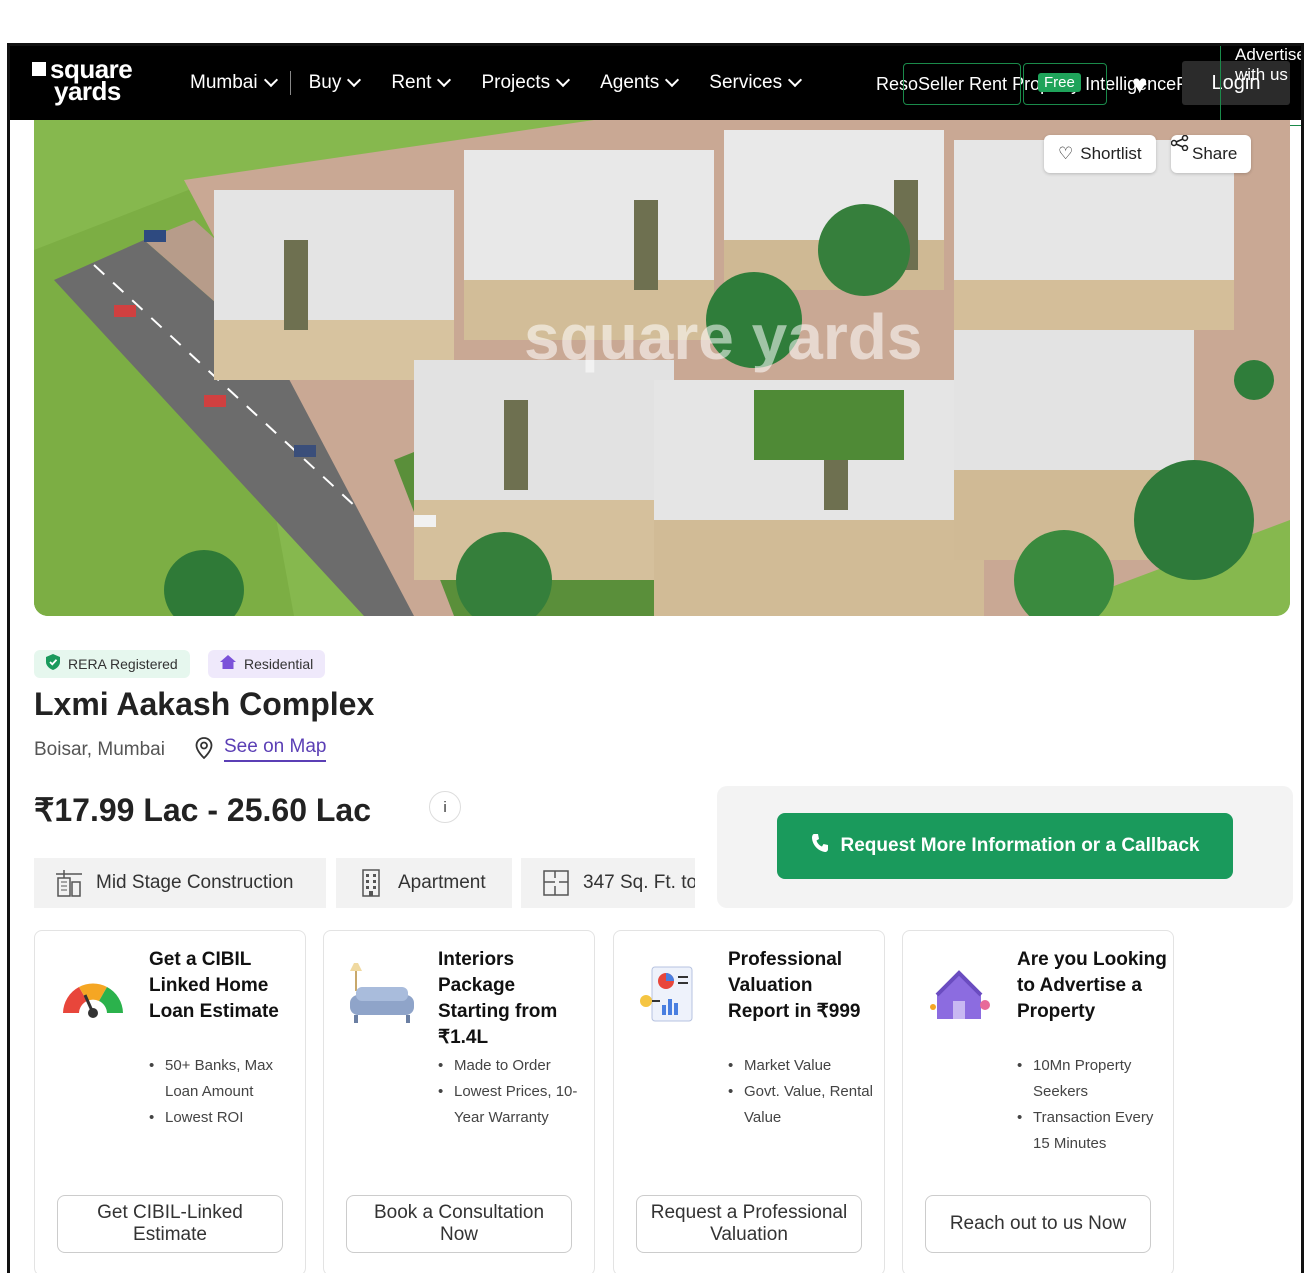  I want to click on request-valuation-button: Request a Professional Valuation, so click(749, 1224).